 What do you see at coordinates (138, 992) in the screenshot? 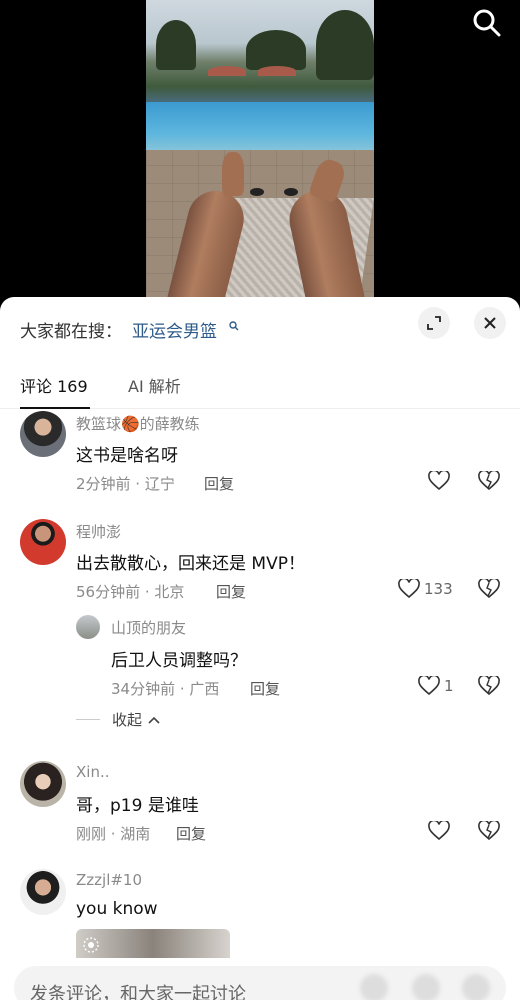
I see `comment-input-placeholder: 发条评论，和大家一起讨论` at bounding box center [138, 992].